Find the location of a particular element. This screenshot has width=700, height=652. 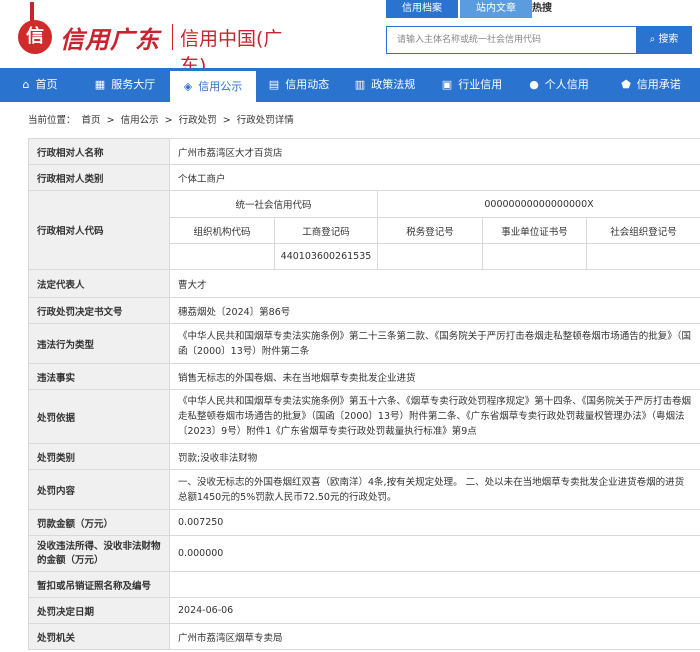

org-label: 处罚机关 is located at coordinates (99, 636).